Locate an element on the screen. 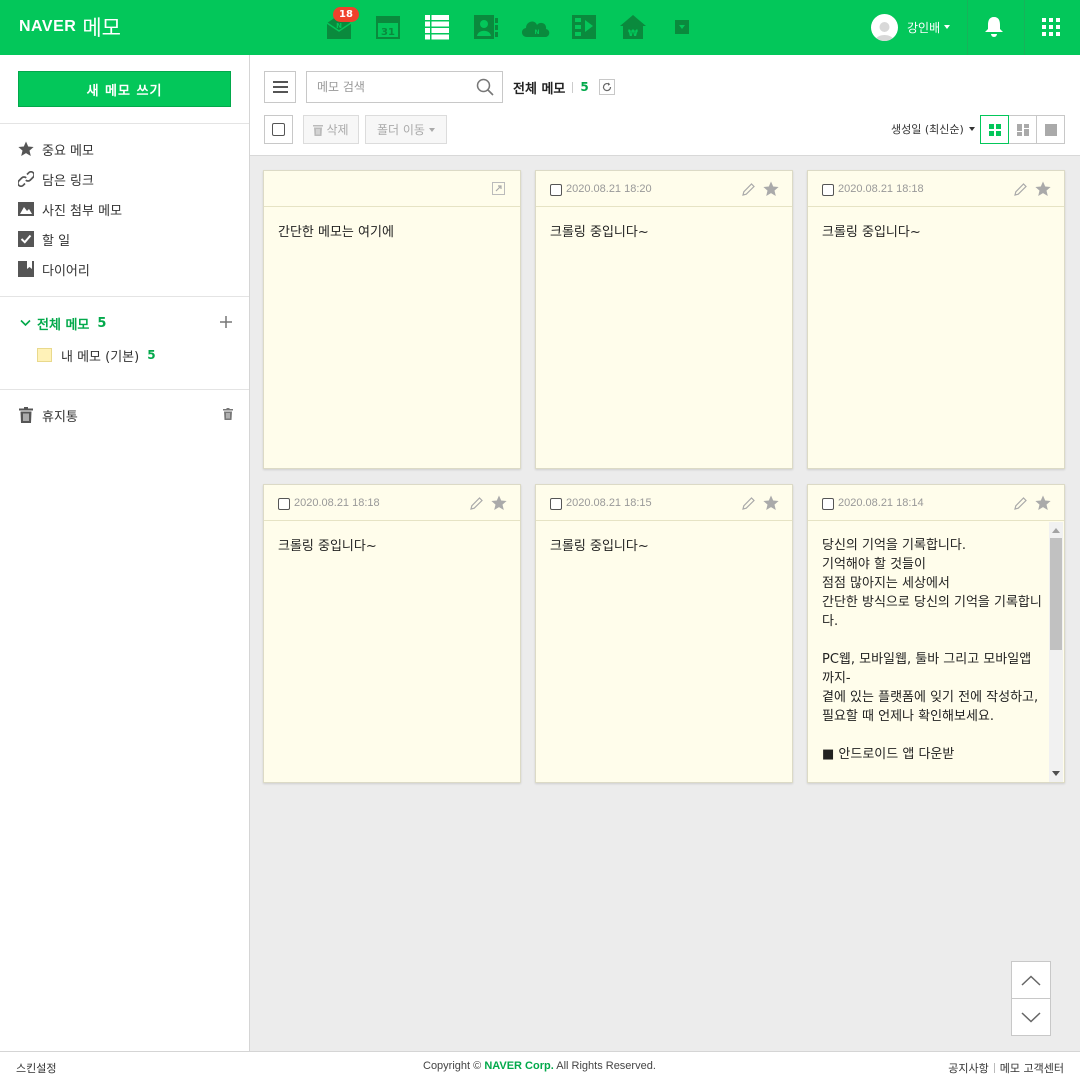 The width and height of the screenshot is (1080, 1080). chevron-down-icon is located at coordinates (25, 323).